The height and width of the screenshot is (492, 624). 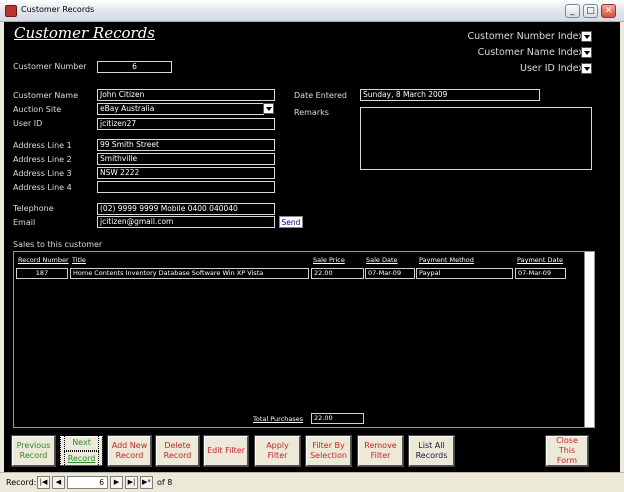 What do you see at coordinates (11, 11) in the screenshot?
I see `access-form-icon` at bounding box center [11, 11].